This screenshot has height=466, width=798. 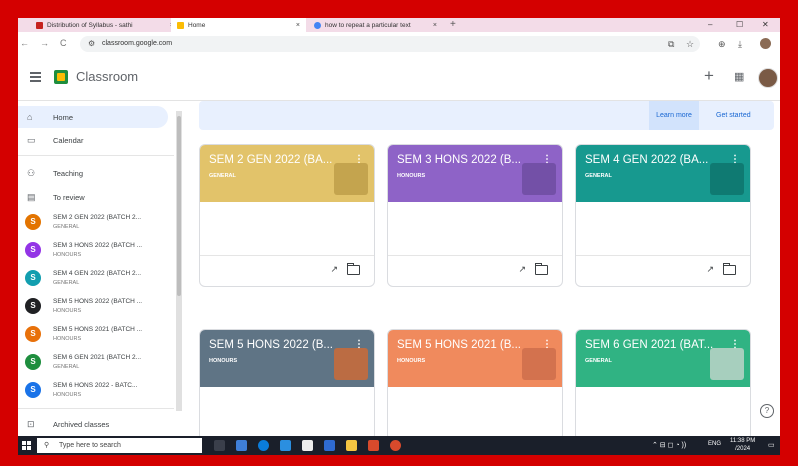 What do you see at coordinates (674, 115) in the screenshot?
I see `learn-more-link: Learn more` at bounding box center [674, 115].